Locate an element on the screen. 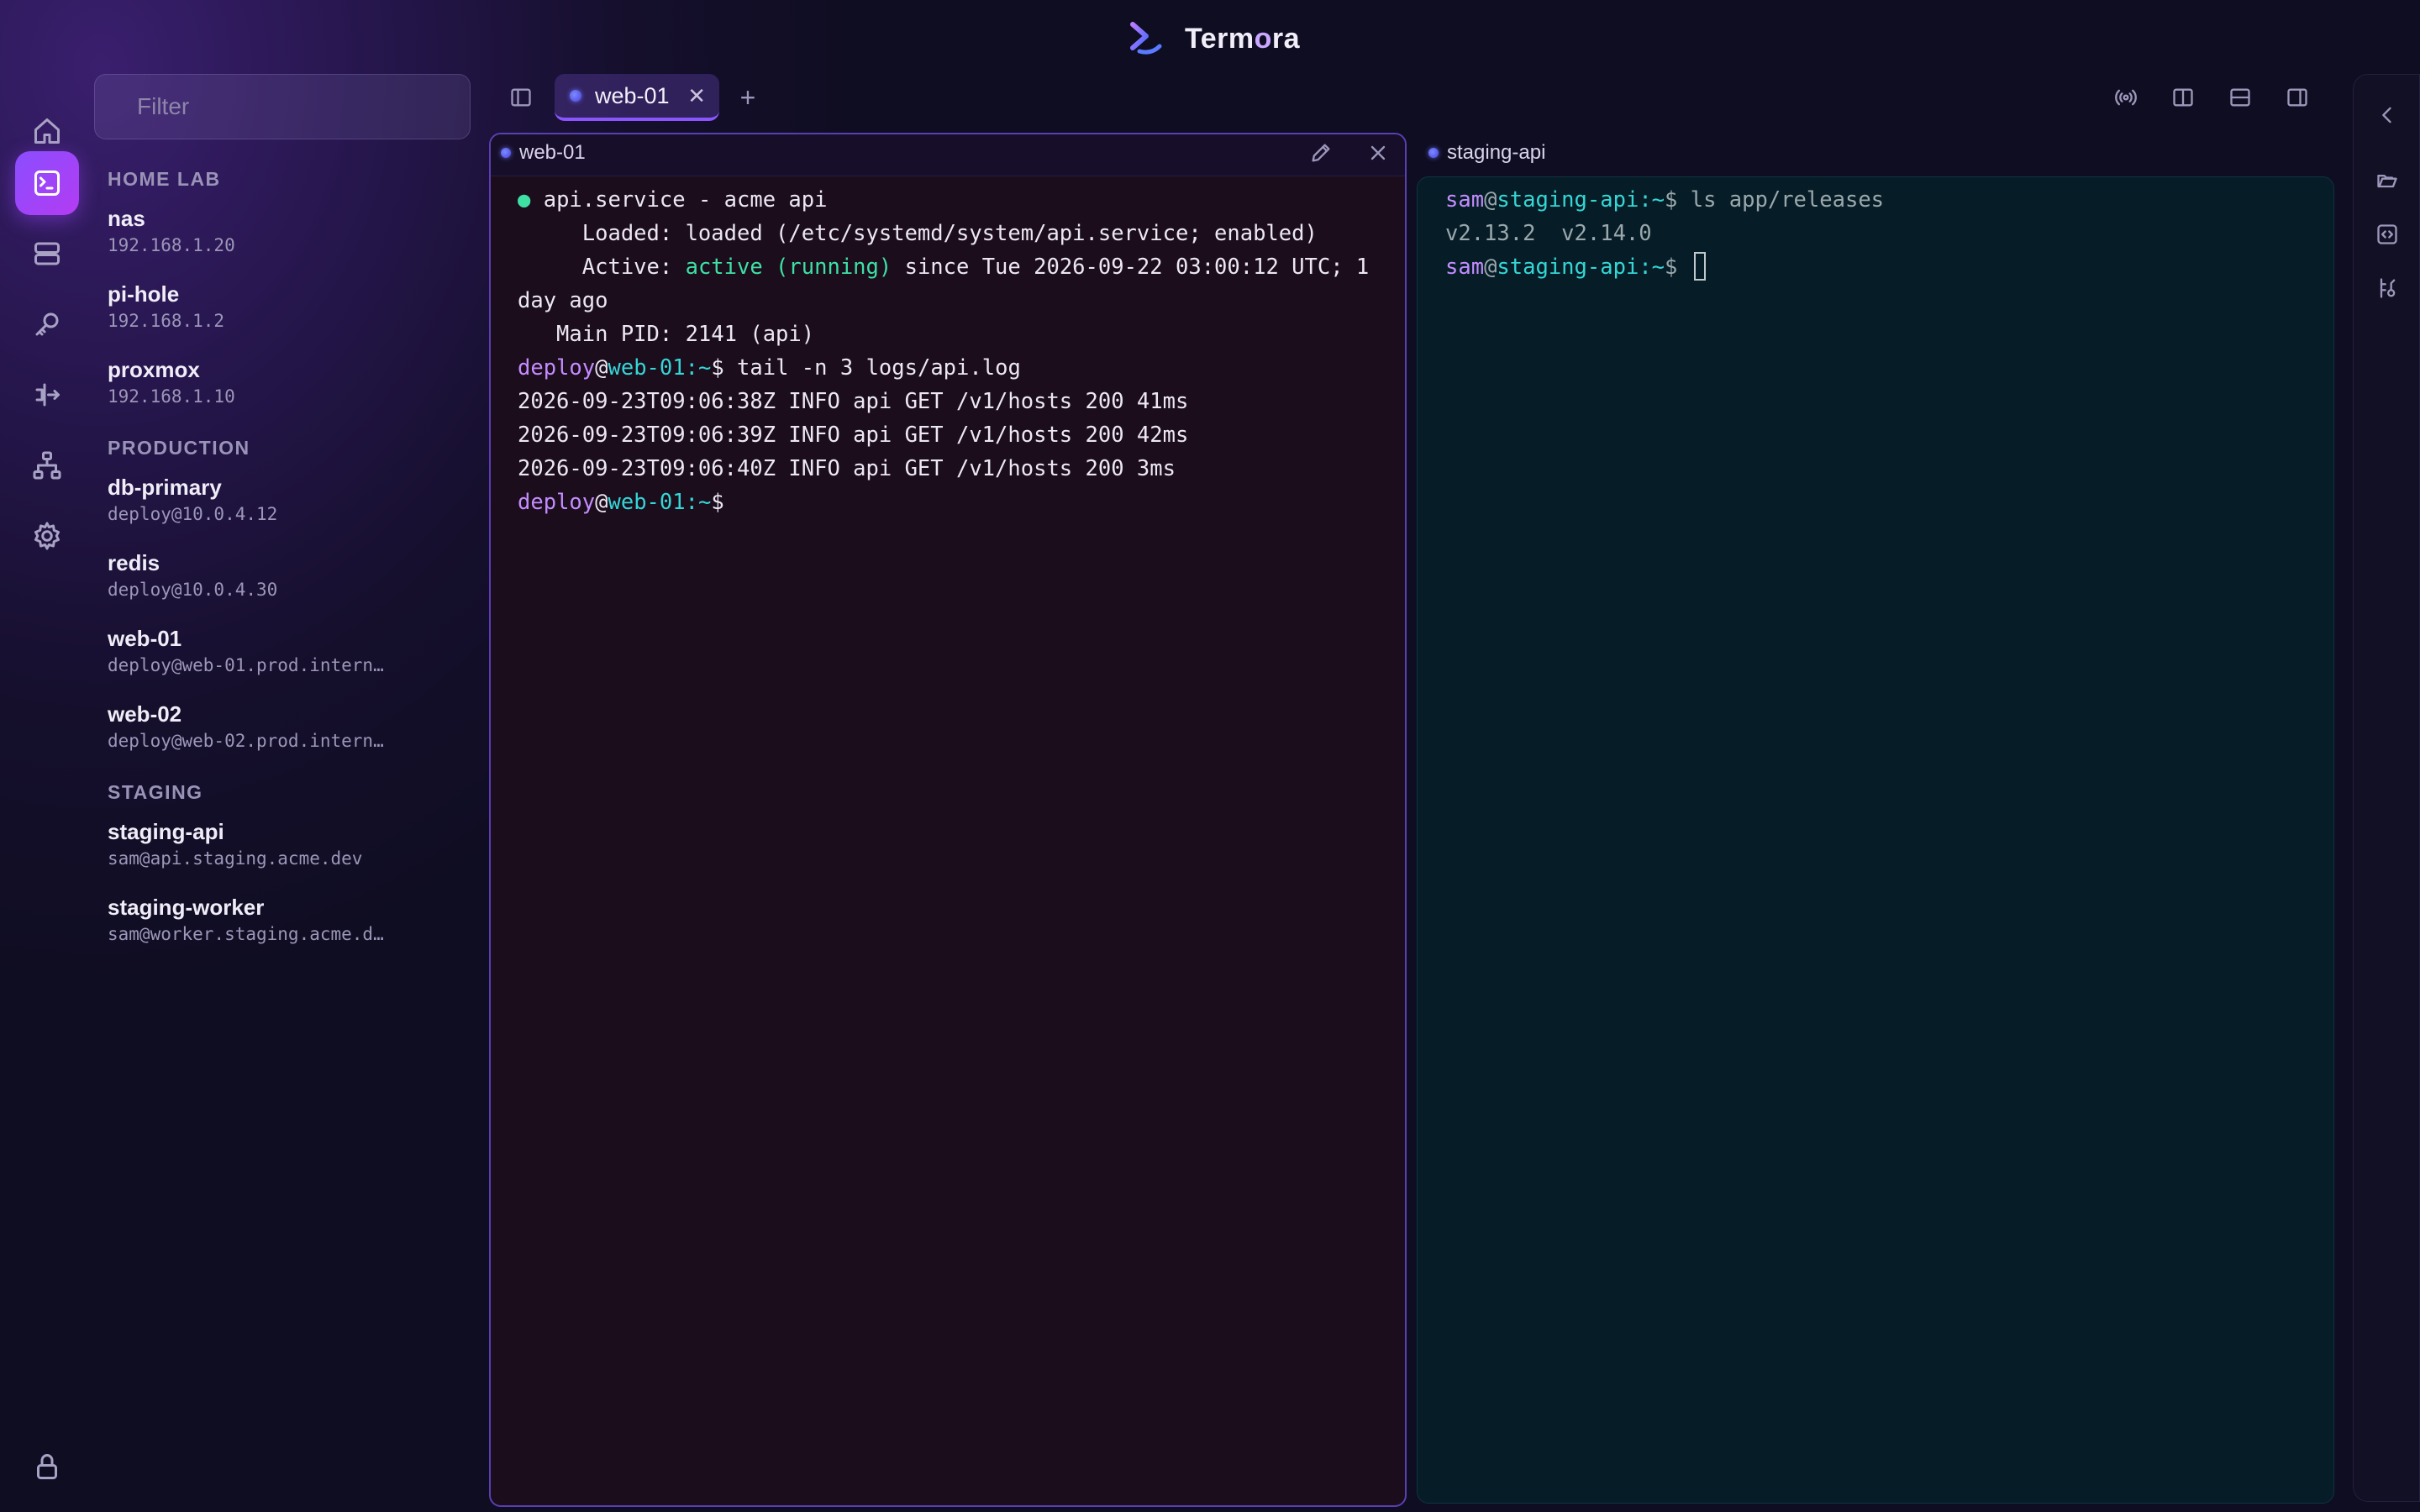 This screenshot has width=2420, height=1512. gear-icon is located at coordinates (47, 536).